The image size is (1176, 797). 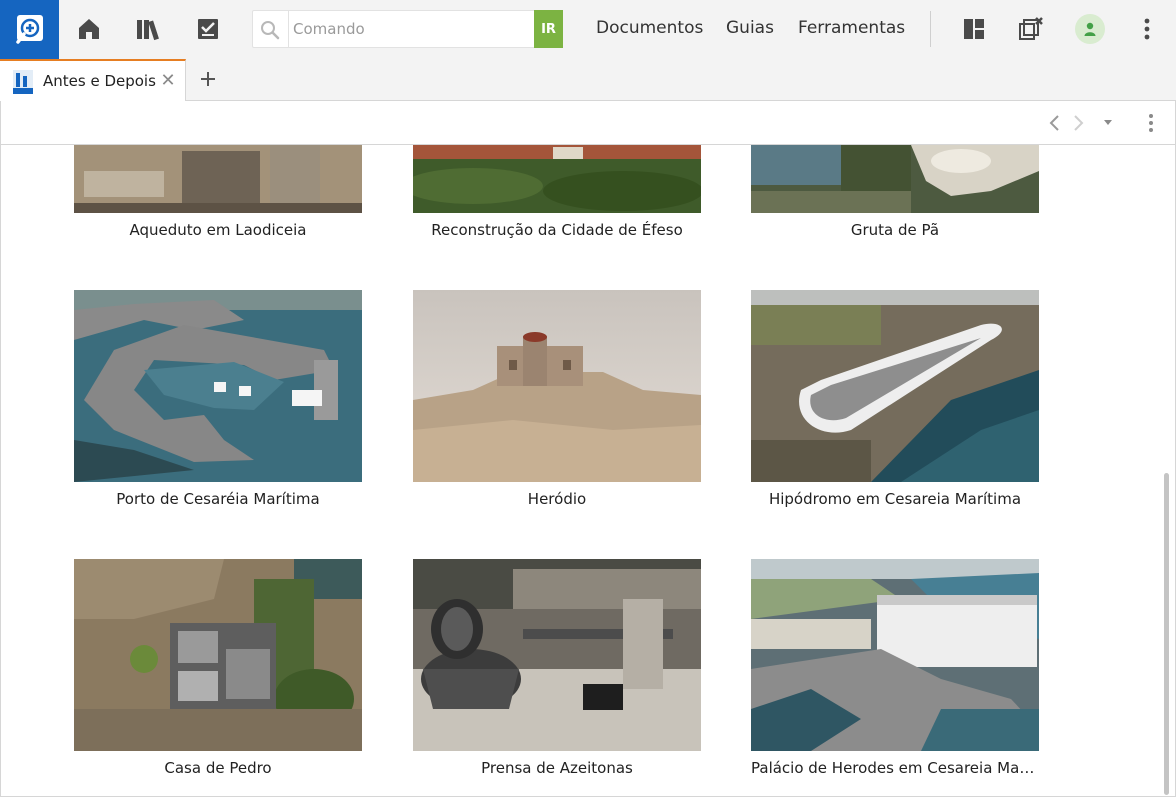 What do you see at coordinates (149, 29) in the screenshot?
I see `library-icon` at bounding box center [149, 29].